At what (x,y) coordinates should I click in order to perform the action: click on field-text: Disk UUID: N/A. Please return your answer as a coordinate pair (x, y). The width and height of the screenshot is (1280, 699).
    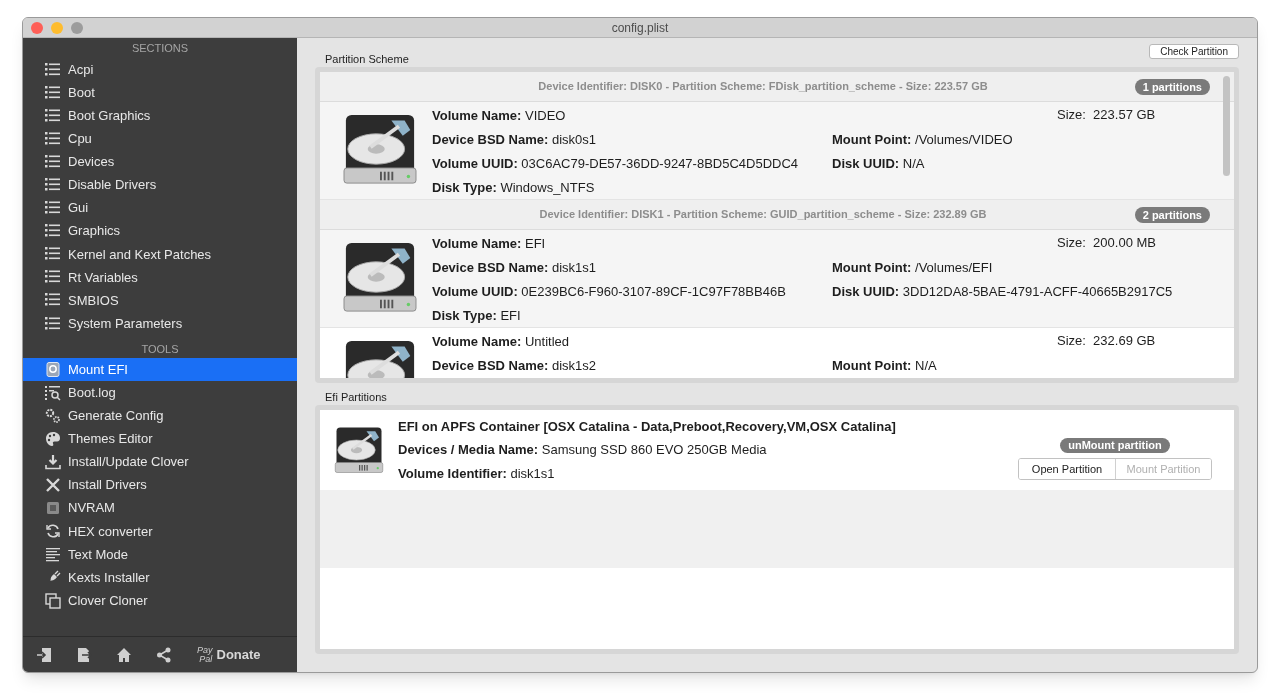
    Looking at the image, I should click on (878, 163).